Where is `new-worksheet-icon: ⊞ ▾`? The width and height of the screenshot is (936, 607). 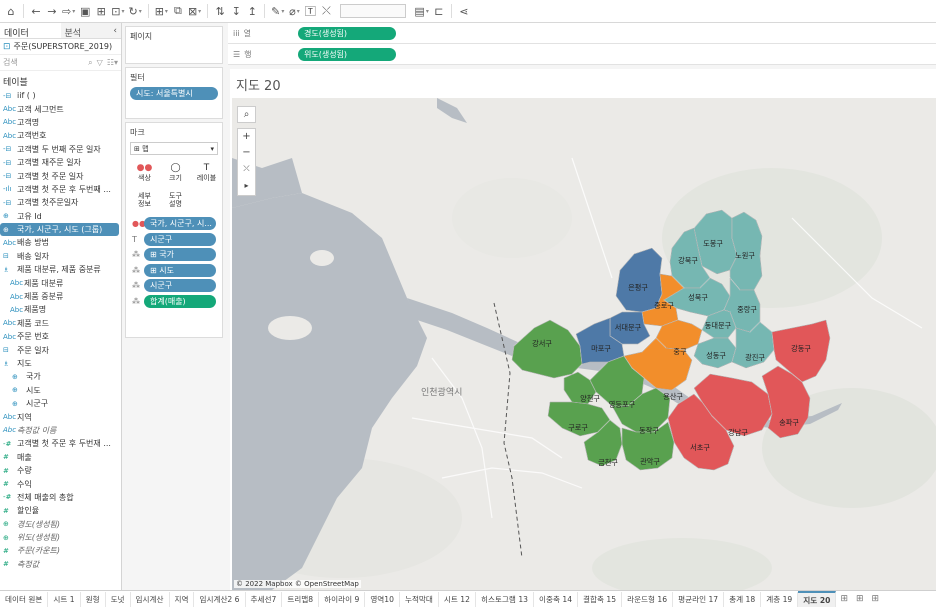 new-worksheet-icon: ⊞ ▾ is located at coordinates (161, 11).